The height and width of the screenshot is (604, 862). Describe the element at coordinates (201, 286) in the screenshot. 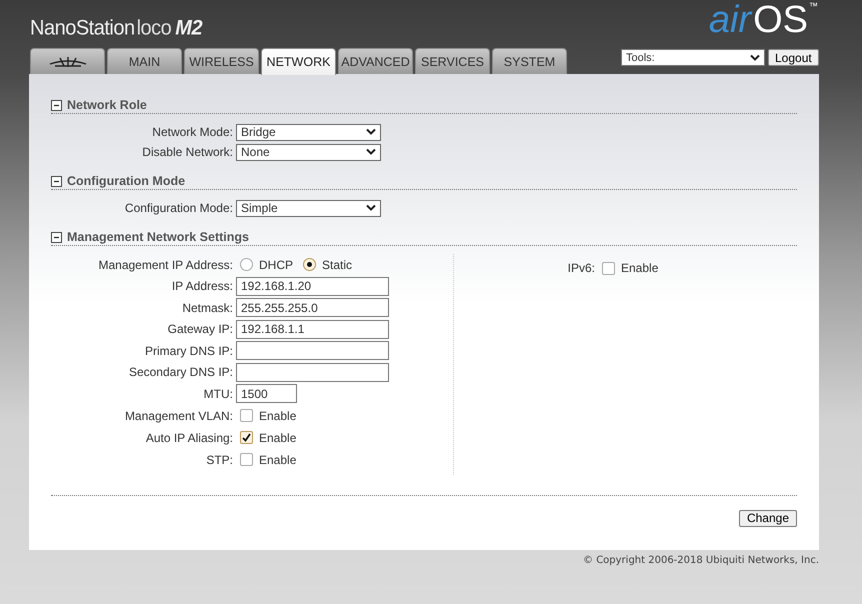

I see `field-label: IP Address:` at that location.